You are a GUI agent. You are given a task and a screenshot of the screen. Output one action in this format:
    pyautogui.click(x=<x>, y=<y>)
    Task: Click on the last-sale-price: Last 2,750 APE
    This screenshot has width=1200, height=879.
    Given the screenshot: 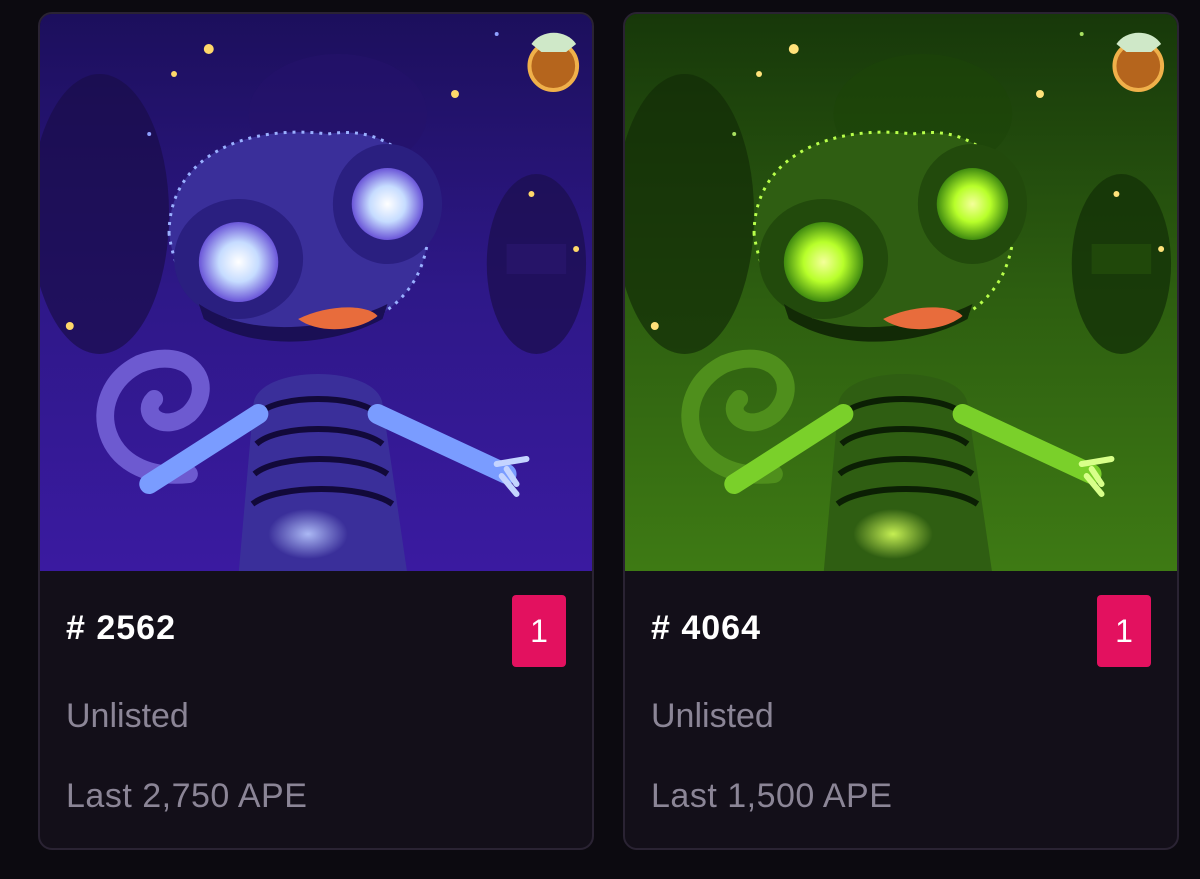 What is the action you would take?
    pyautogui.click(x=187, y=796)
    